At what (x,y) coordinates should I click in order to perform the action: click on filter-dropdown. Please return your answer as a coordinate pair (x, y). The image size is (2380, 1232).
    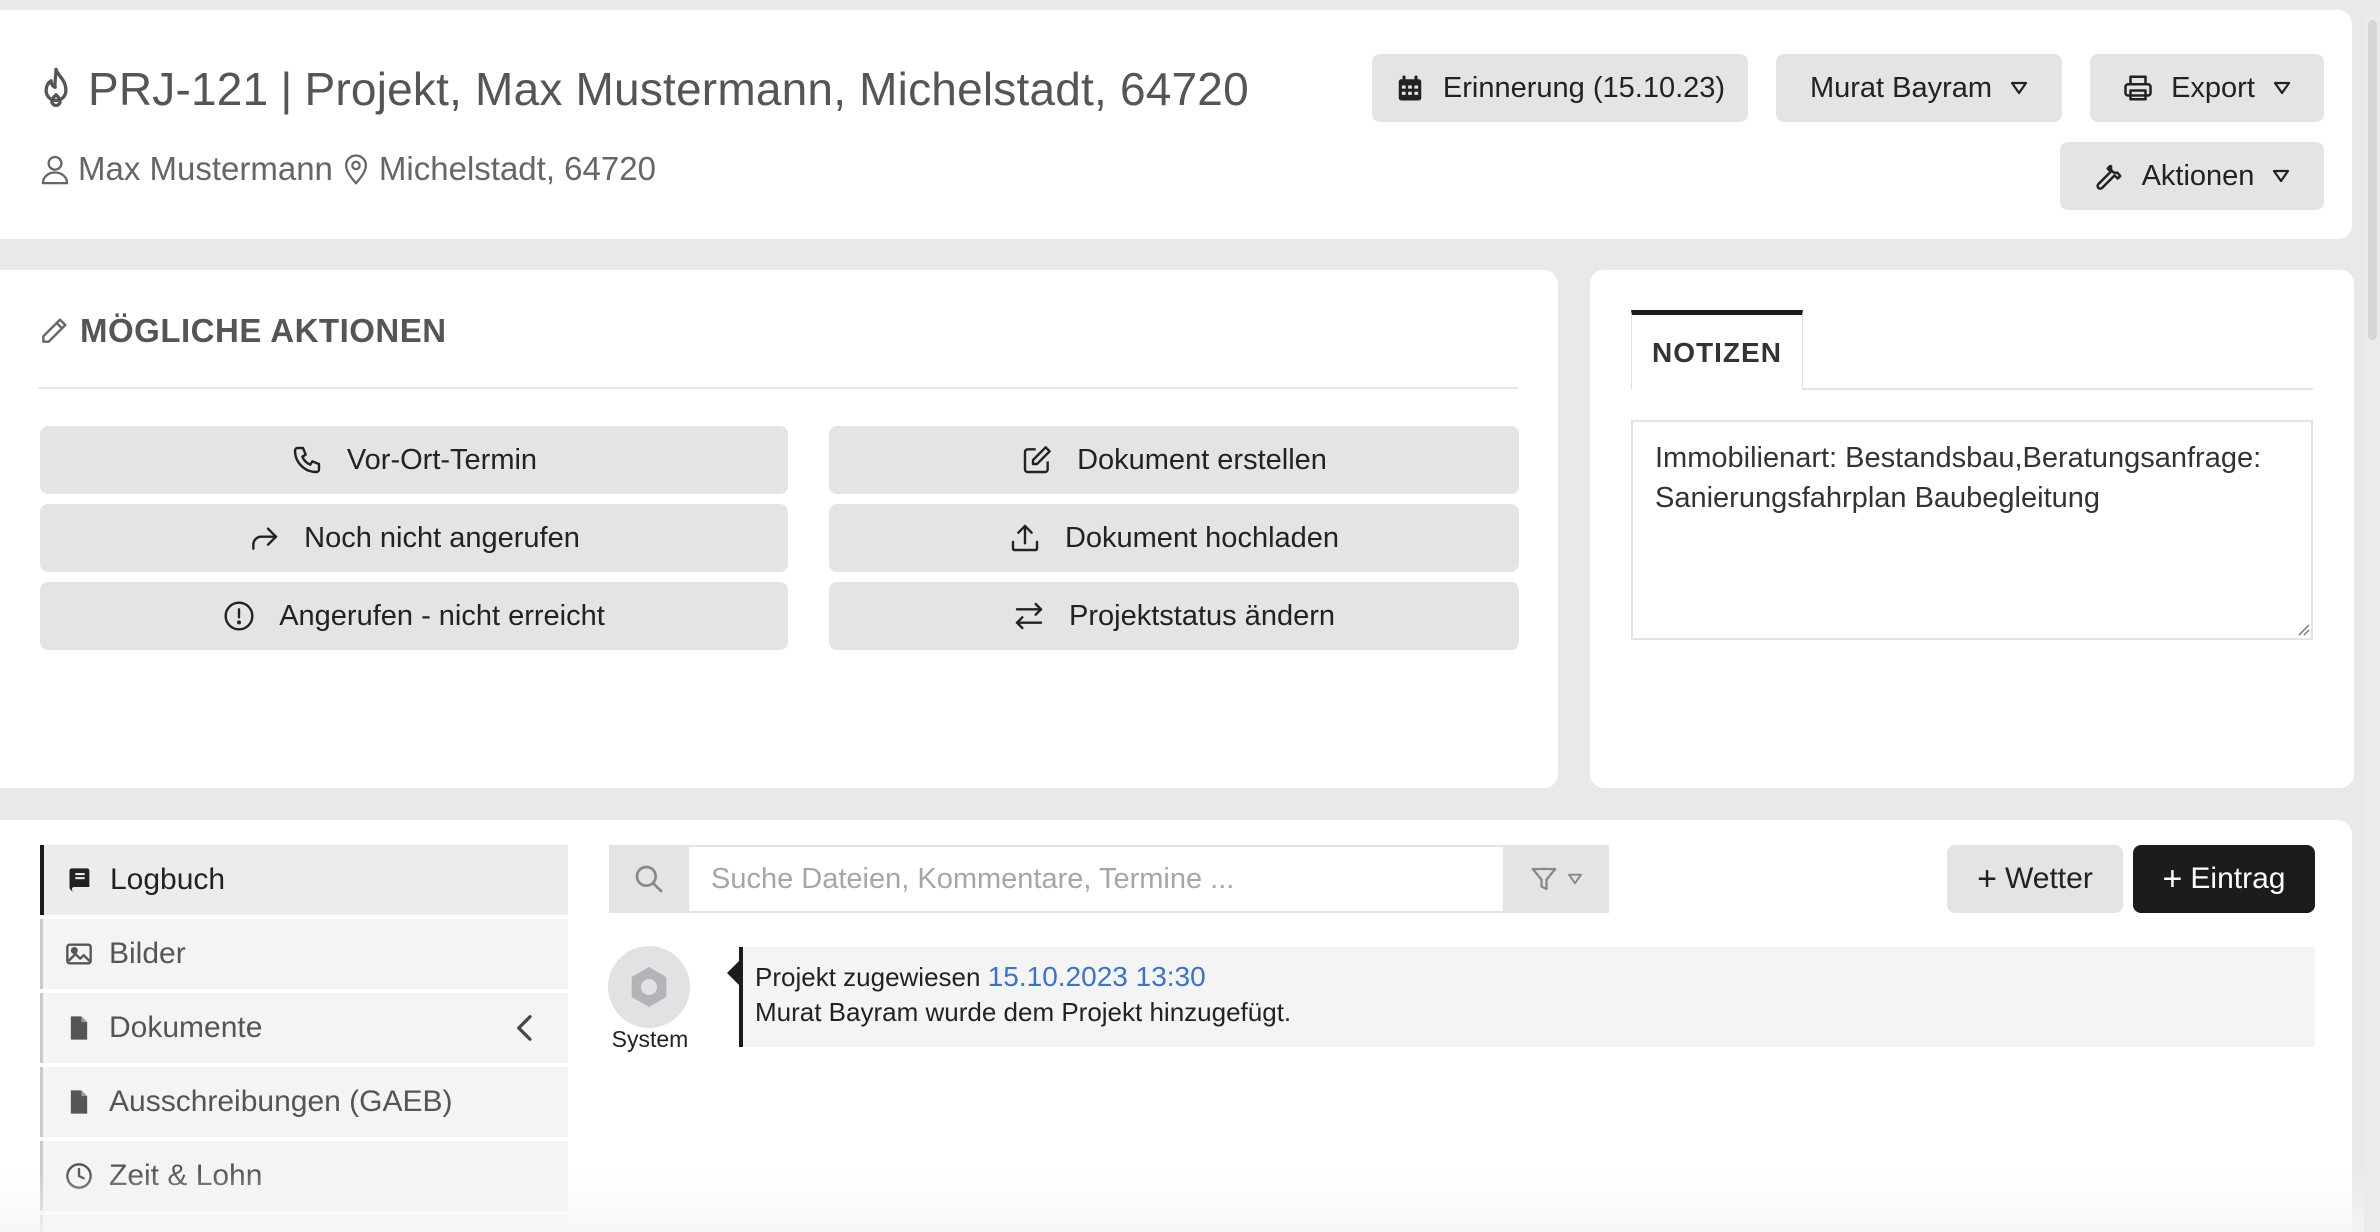
    Looking at the image, I should click on (1556, 879).